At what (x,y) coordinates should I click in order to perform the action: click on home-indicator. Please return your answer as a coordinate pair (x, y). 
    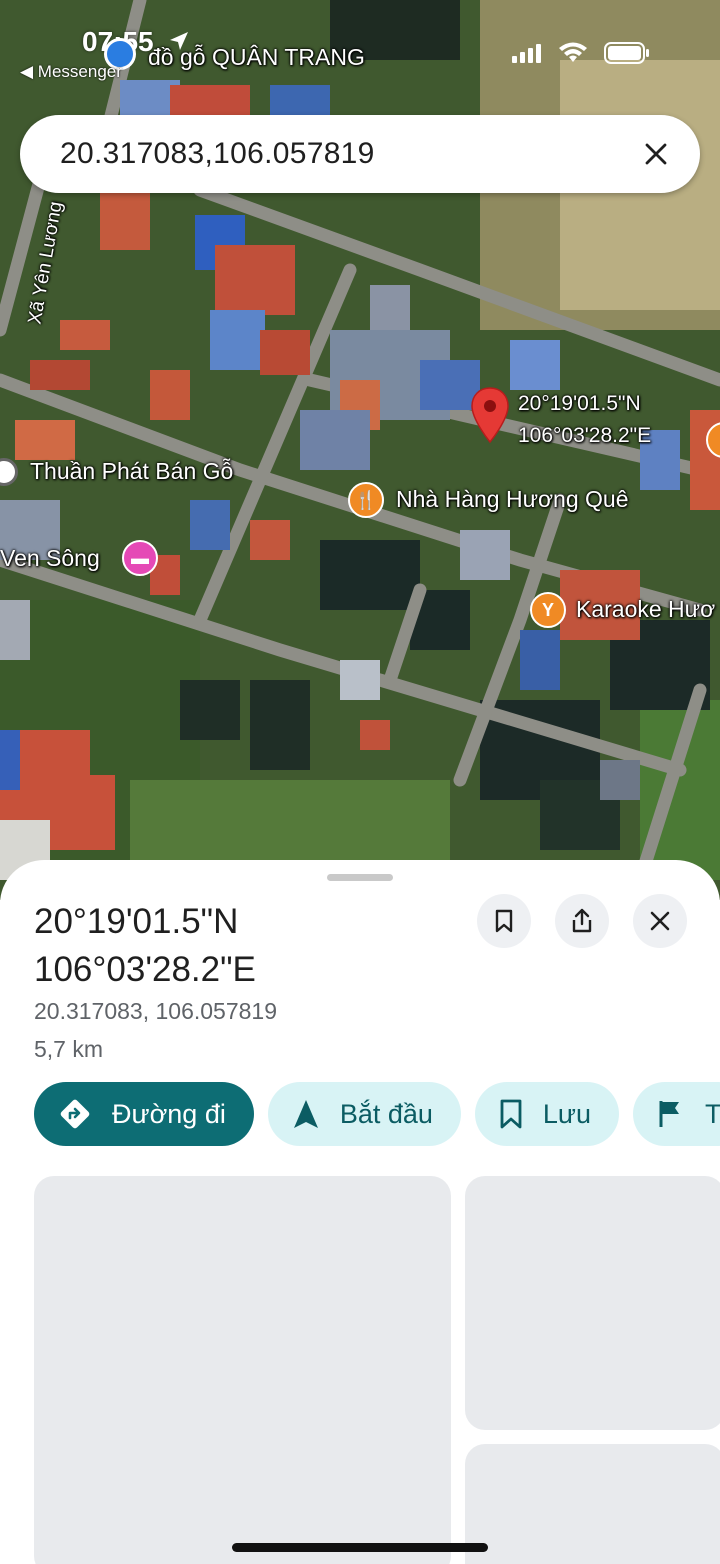
    Looking at the image, I should click on (360, 1547).